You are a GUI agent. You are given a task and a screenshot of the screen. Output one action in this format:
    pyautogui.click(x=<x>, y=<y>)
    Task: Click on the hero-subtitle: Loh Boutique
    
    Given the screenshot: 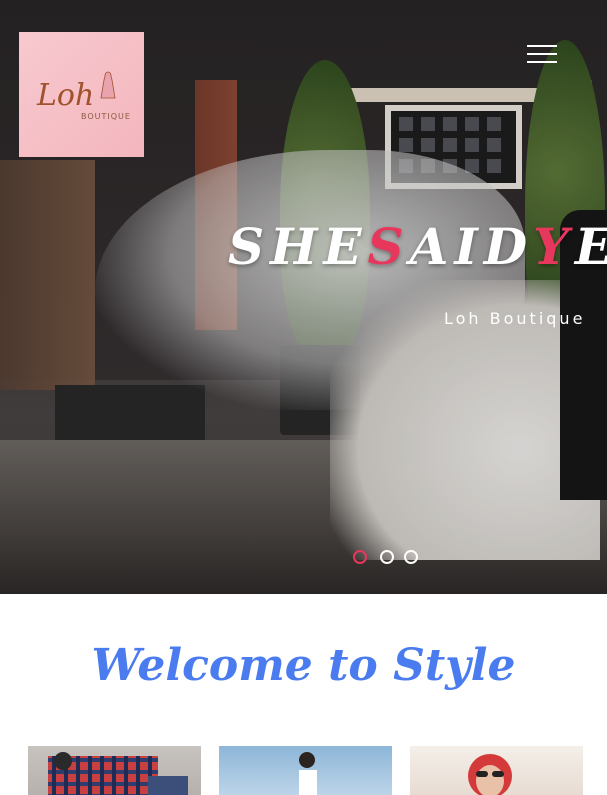 What is the action you would take?
    pyautogui.click(x=515, y=318)
    